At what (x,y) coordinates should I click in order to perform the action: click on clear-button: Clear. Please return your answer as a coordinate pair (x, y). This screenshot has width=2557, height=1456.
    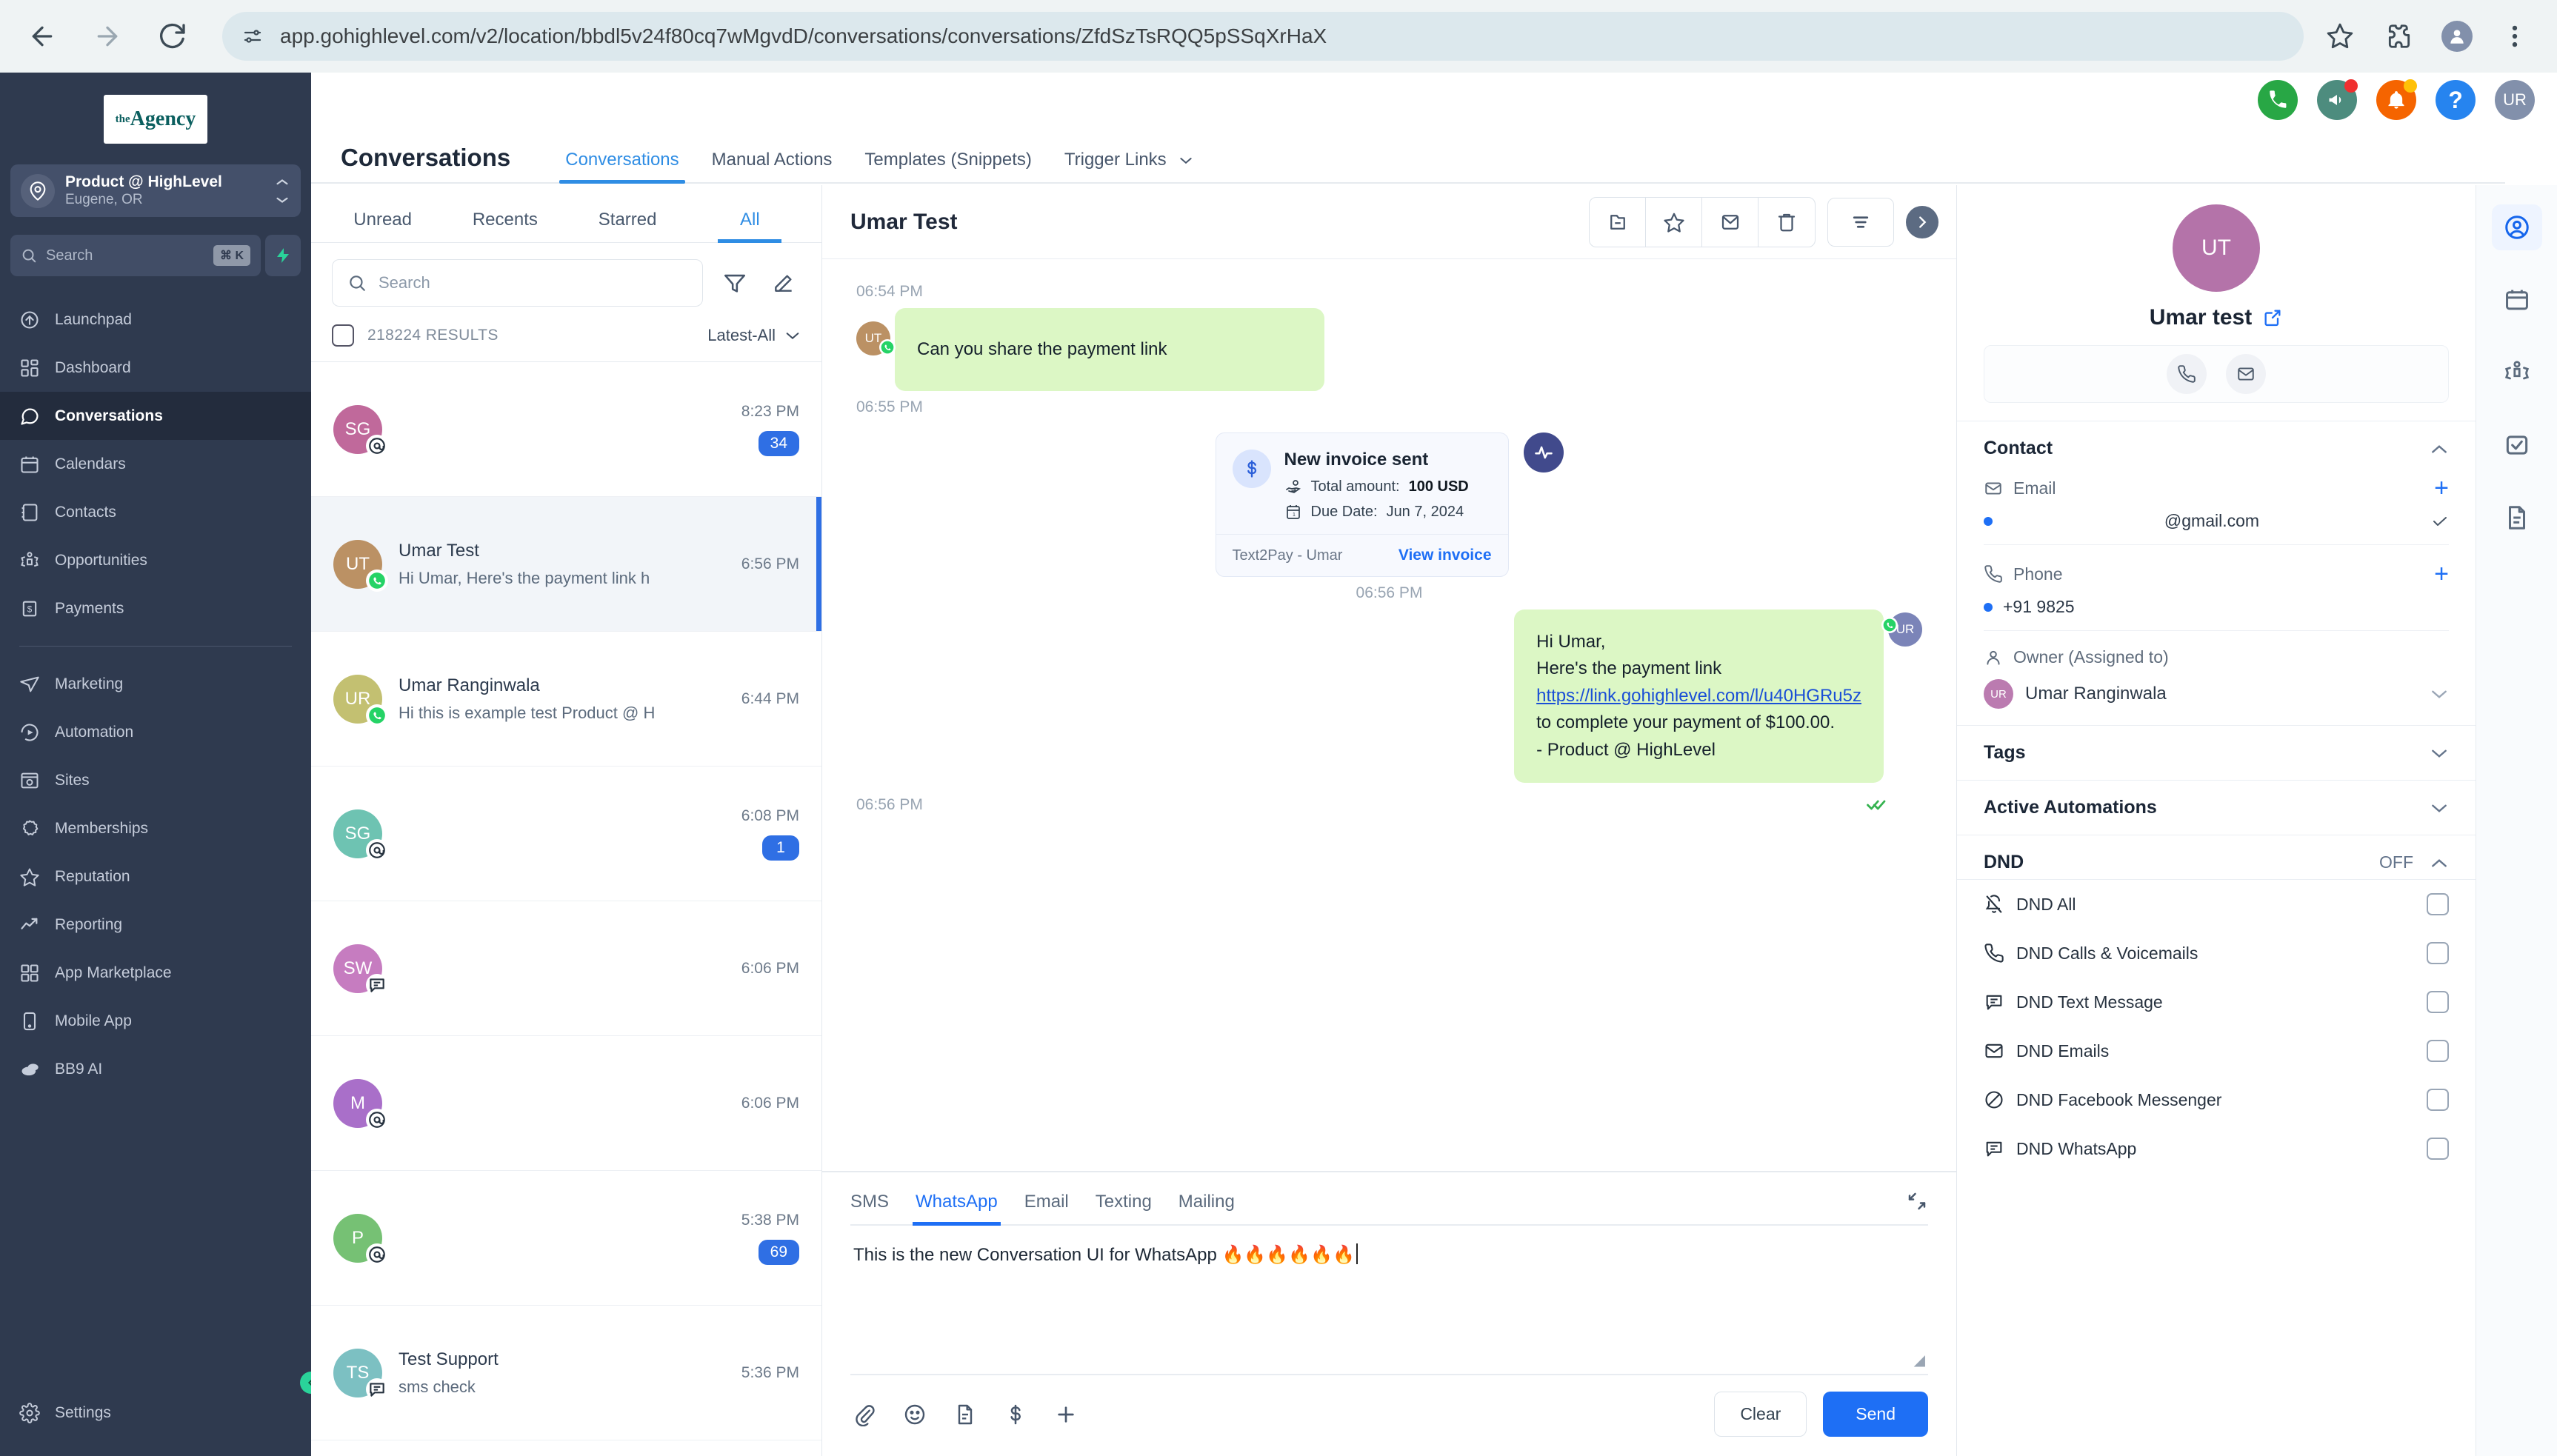
    Looking at the image, I should click on (1760, 1414).